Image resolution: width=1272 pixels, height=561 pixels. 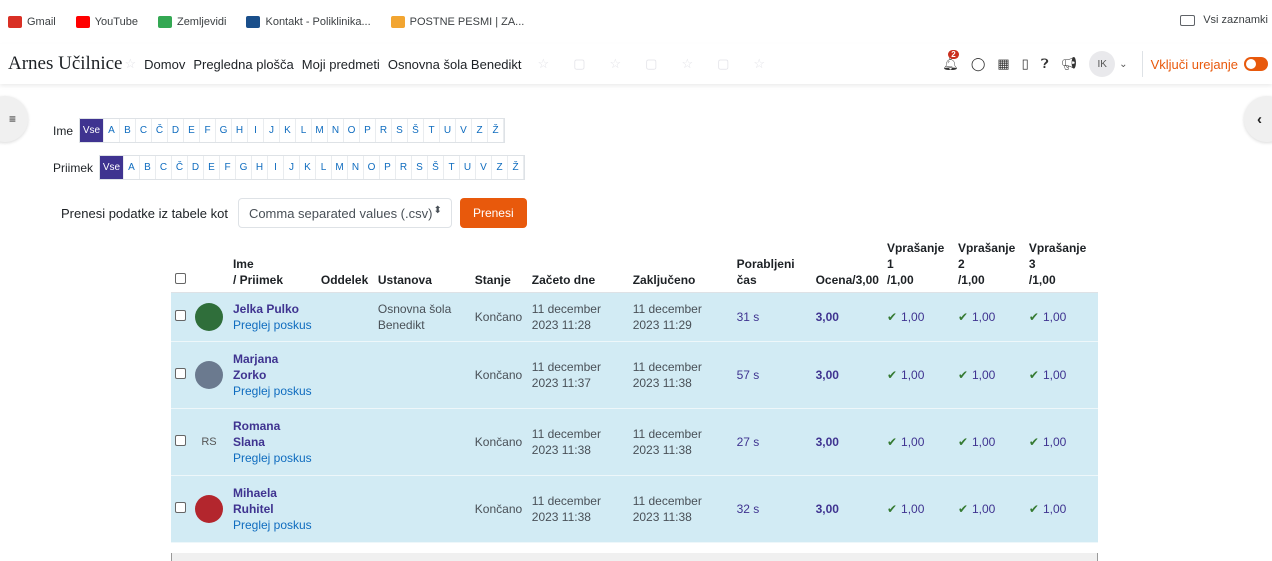 I want to click on first-name-letter: E, so click(x=192, y=130).